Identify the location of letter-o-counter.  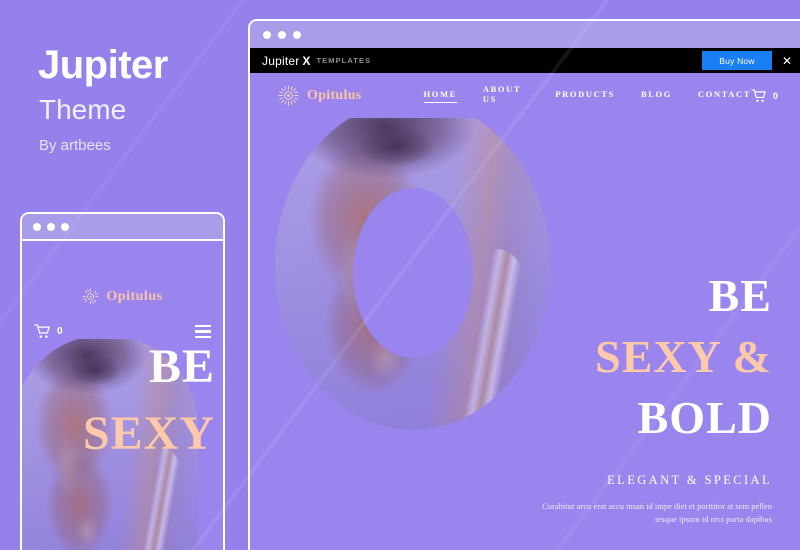
(413, 273).